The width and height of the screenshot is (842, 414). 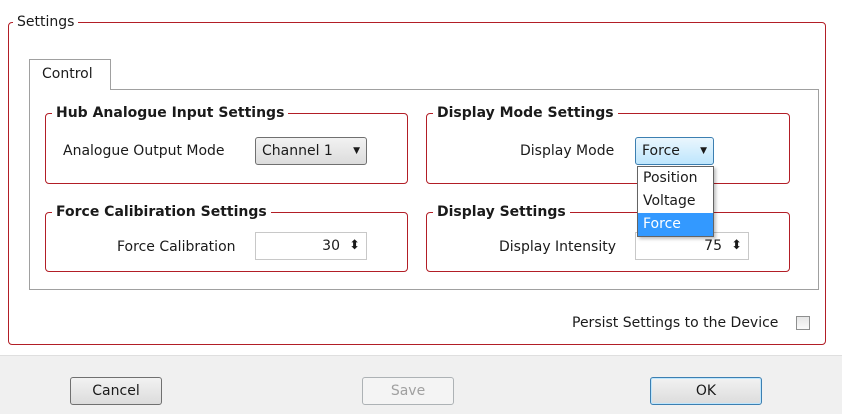 I want to click on force-calibration-label: Force Calibration, so click(x=176, y=247).